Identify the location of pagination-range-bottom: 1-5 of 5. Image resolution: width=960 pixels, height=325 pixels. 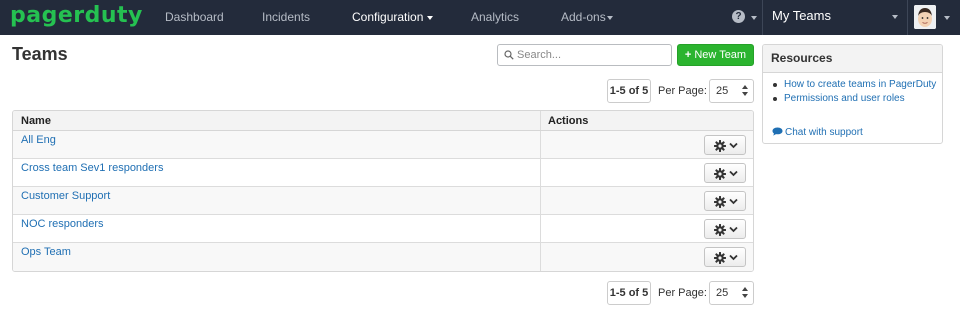
(629, 293).